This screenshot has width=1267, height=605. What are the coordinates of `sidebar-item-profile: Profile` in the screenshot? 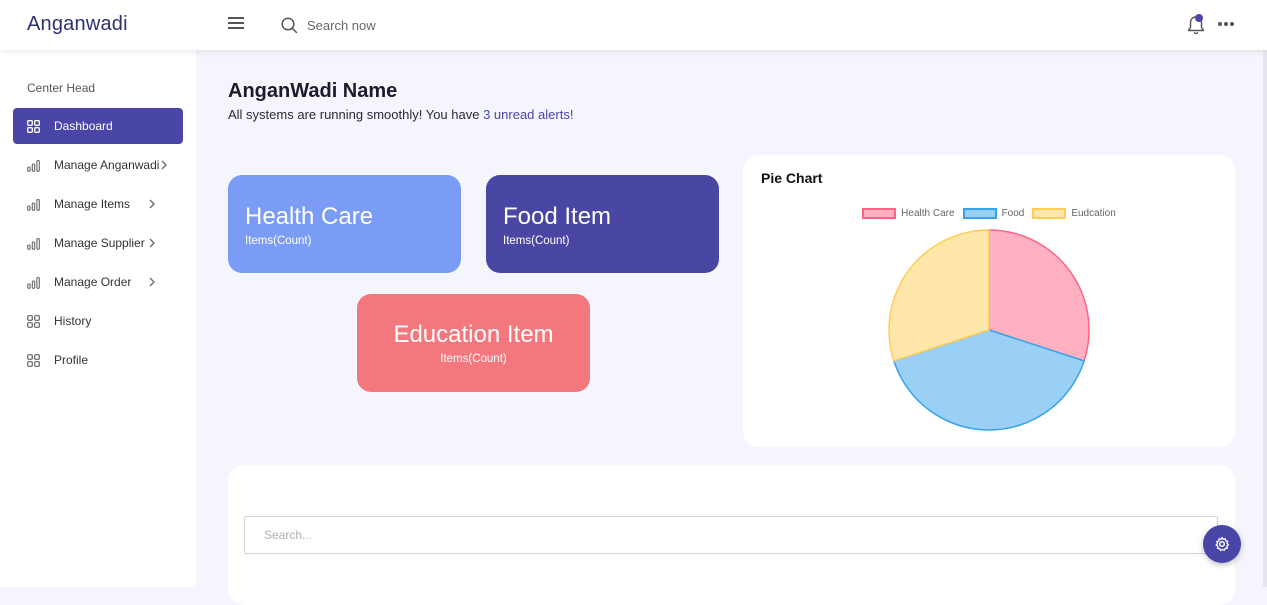 It's located at (98, 360).